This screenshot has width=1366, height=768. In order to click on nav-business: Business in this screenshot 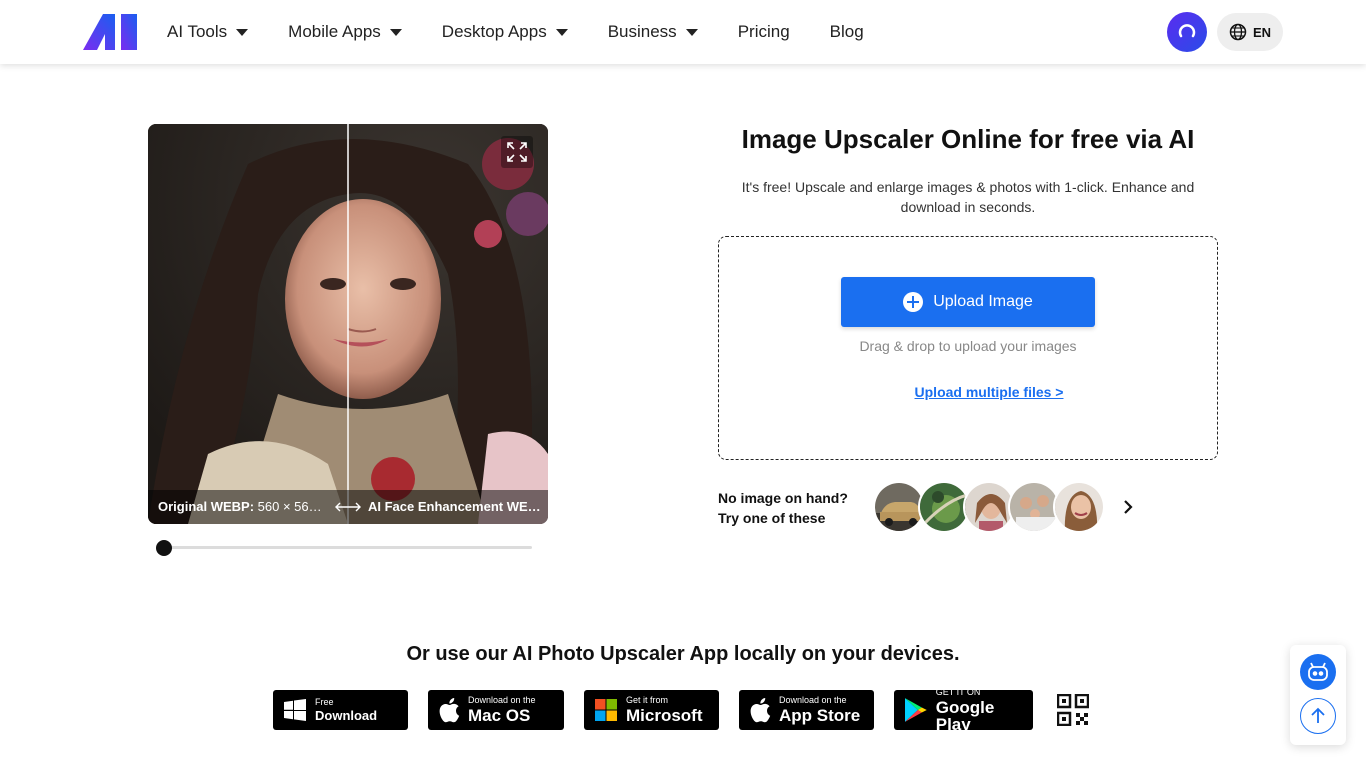, I will do `click(653, 32)`.